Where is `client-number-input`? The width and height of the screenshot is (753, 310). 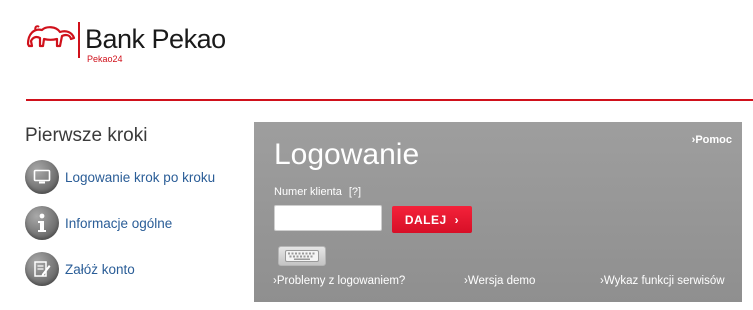 client-number-input is located at coordinates (328, 218).